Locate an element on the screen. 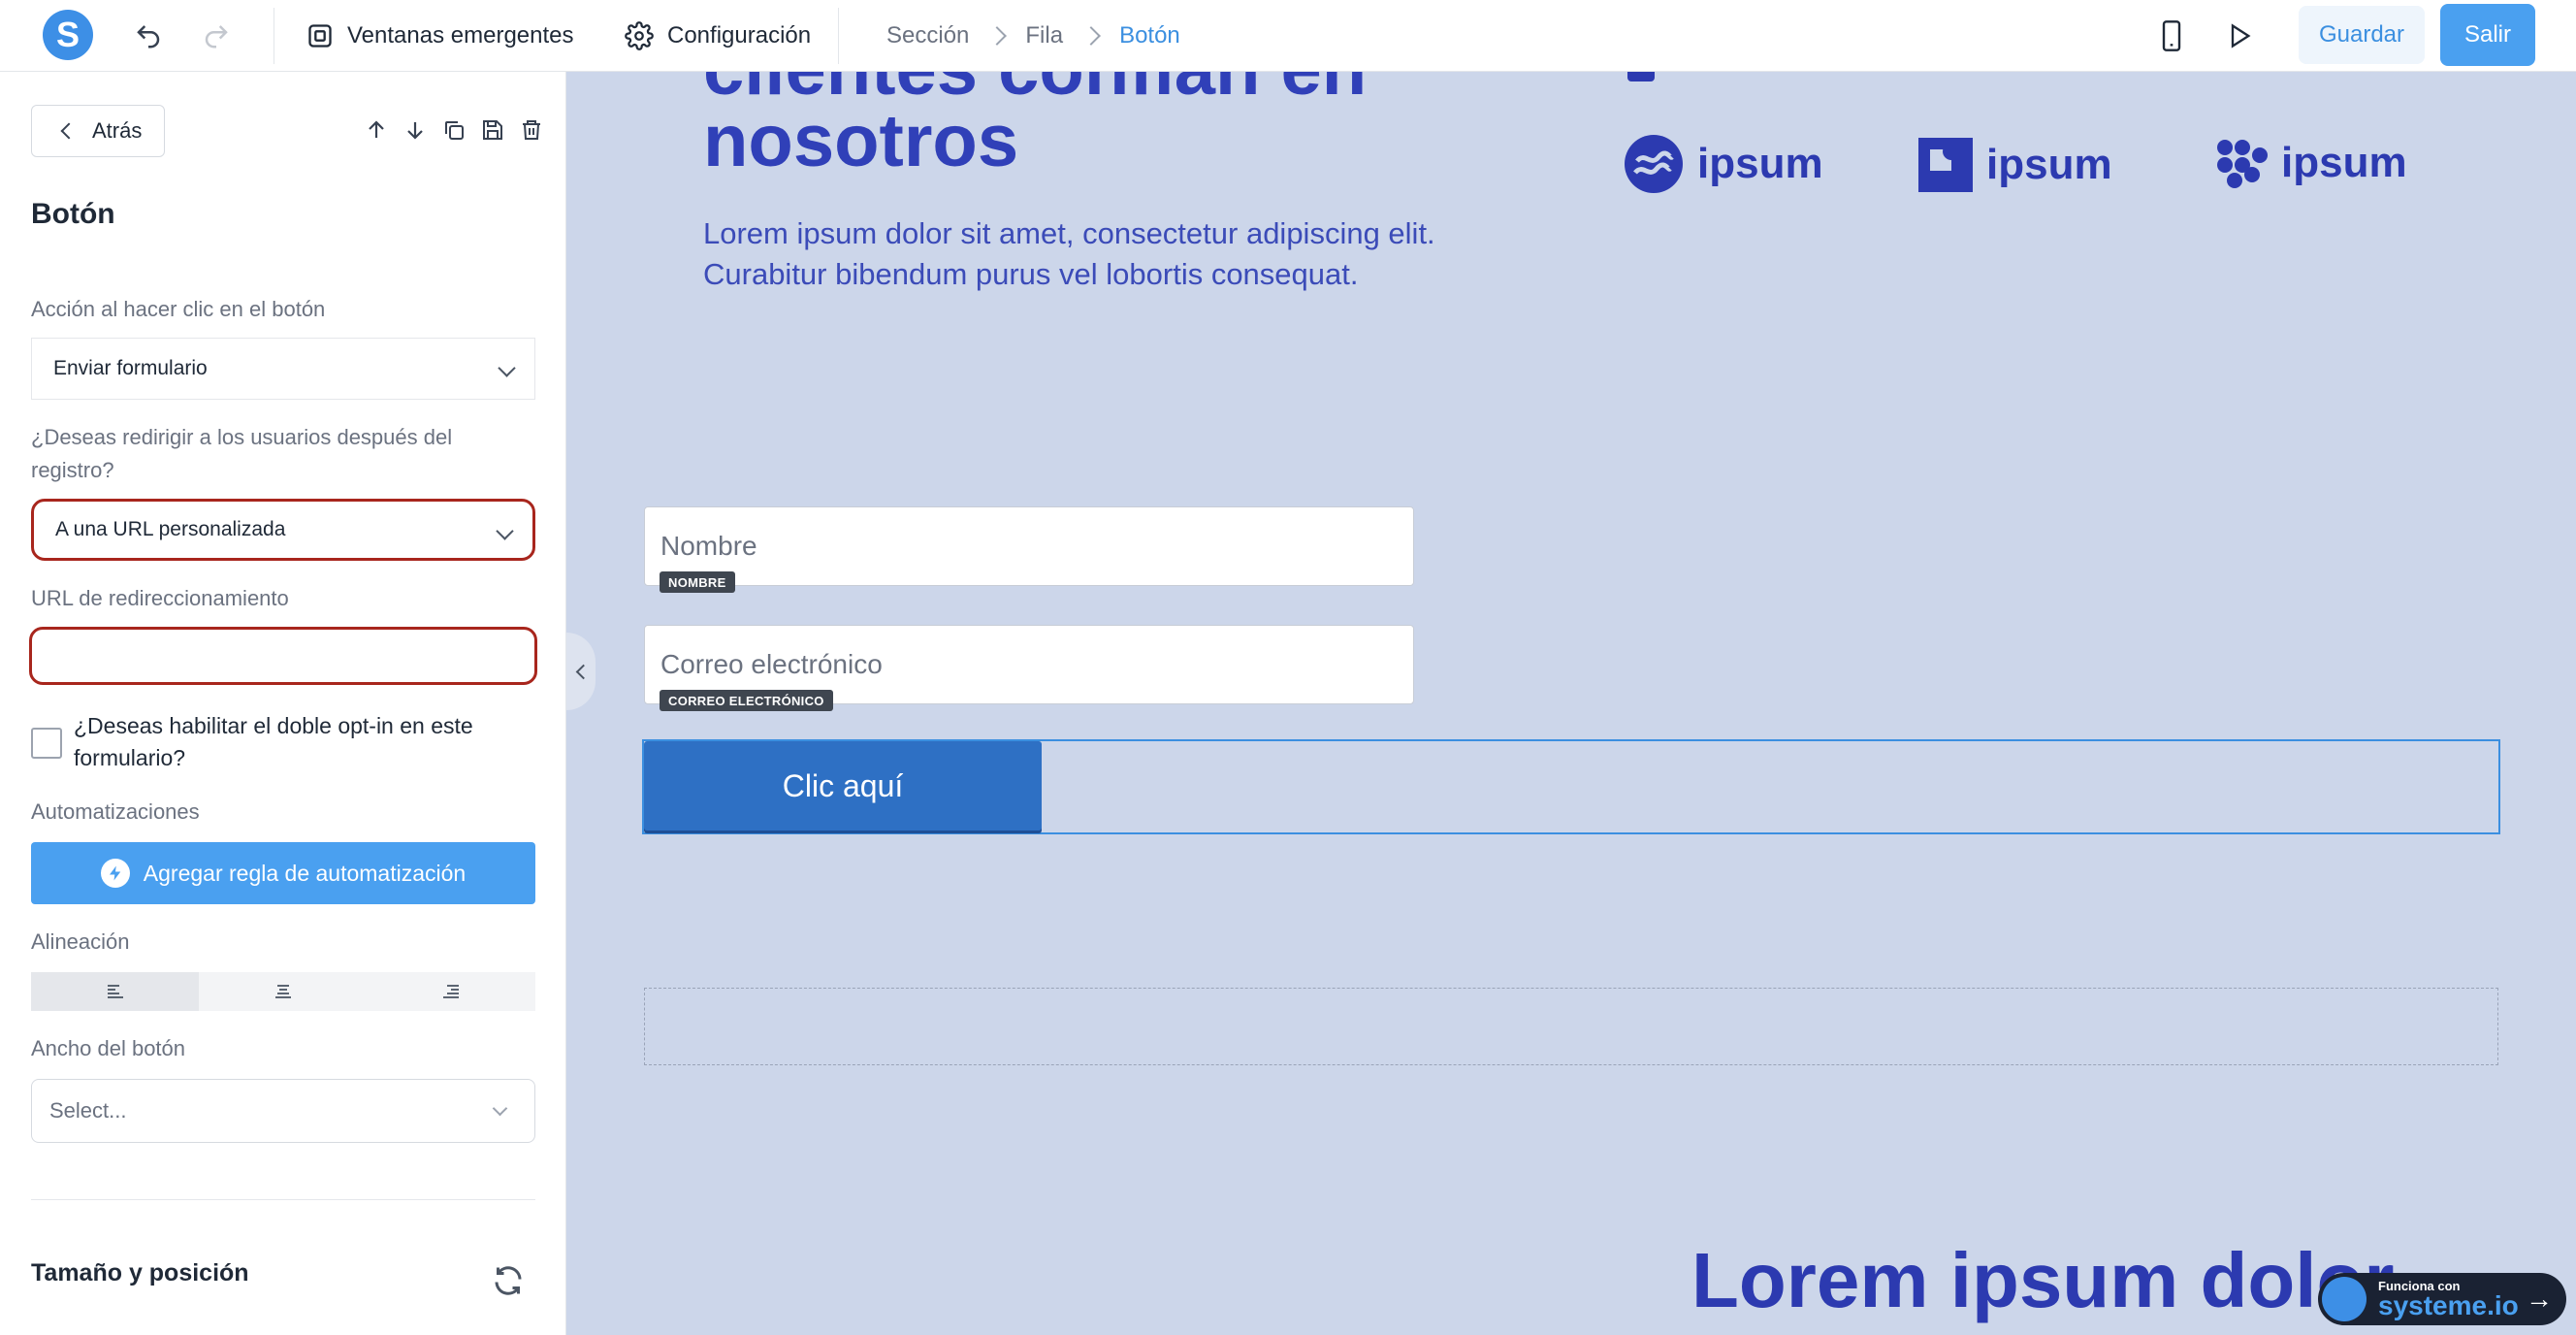 This screenshot has height=1335, width=2576. panel-title: Botón is located at coordinates (73, 214).